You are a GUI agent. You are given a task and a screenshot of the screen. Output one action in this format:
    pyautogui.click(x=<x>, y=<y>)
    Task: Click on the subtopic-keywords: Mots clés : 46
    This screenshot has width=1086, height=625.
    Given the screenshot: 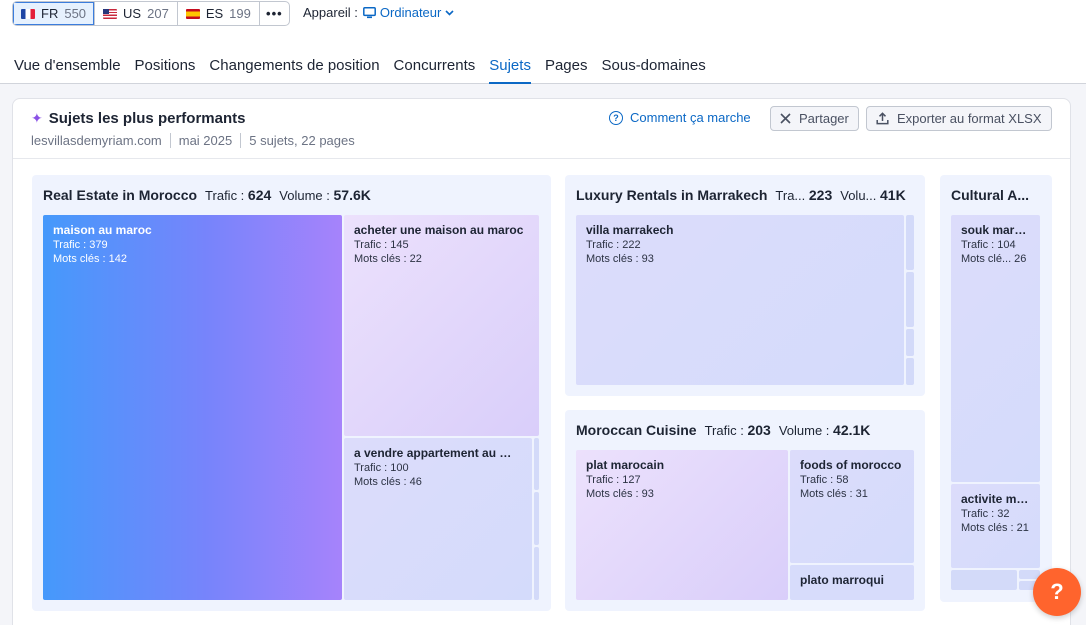 What is the action you would take?
    pyautogui.click(x=388, y=482)
    